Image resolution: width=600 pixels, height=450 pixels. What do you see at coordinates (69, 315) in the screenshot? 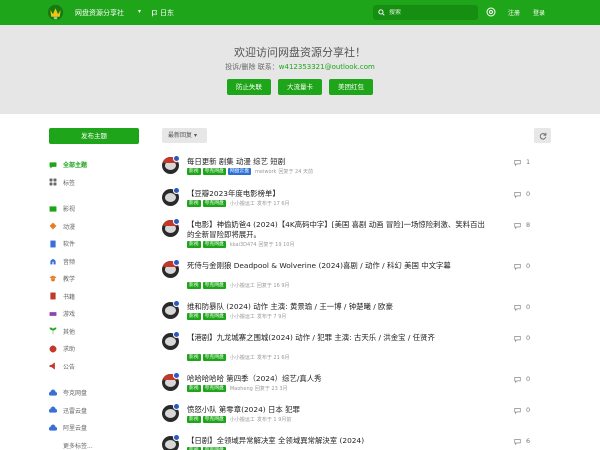
I see `sidebar-item-label: 游戏` at bounding box center [69, 315].